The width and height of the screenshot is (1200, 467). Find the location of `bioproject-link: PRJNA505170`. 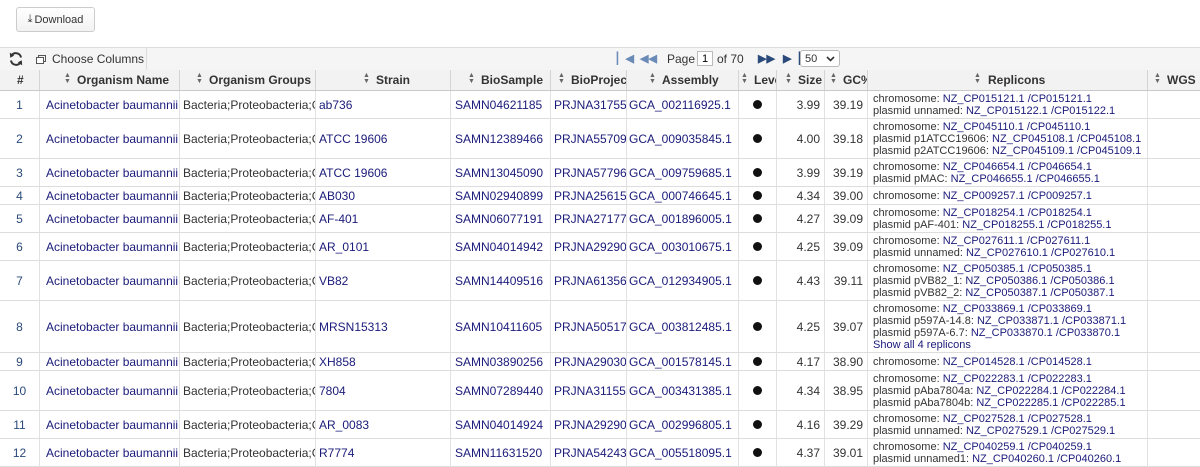

bioproject-link: PRJNA505170 is located at coordinates (590, 327).